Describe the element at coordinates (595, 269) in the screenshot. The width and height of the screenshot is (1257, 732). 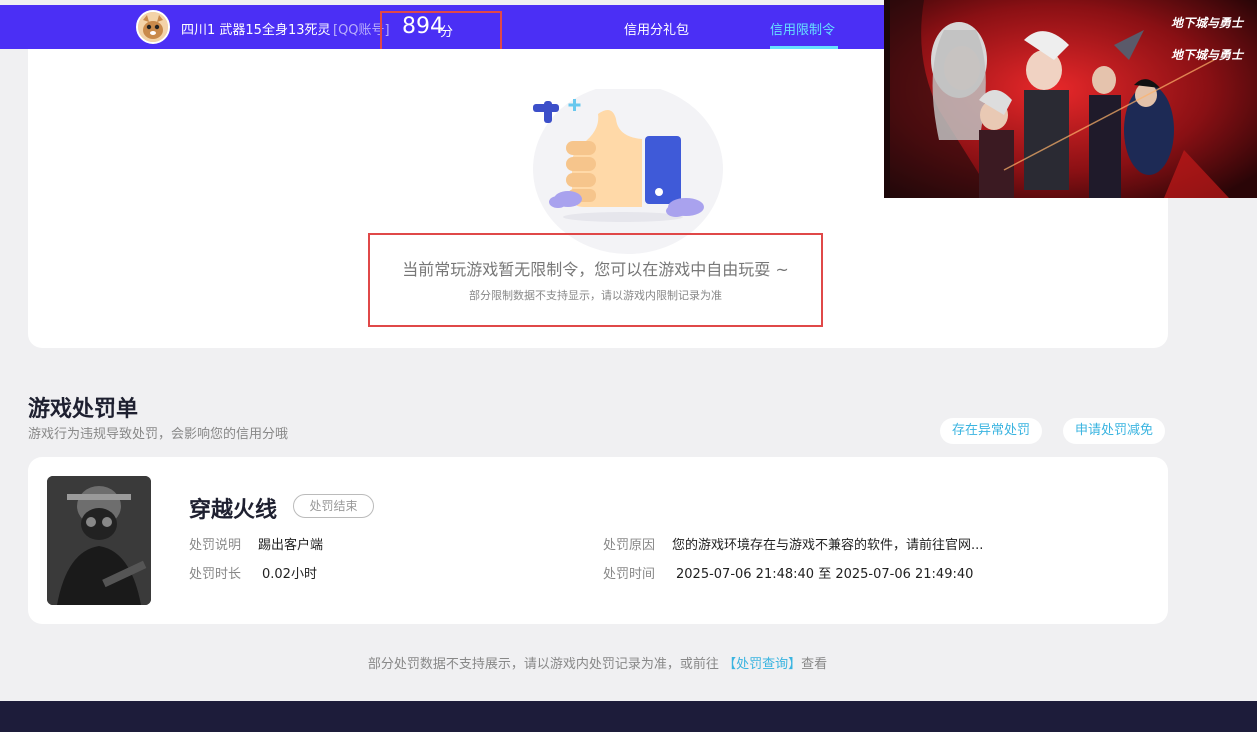
I see `limit-message: 当前常玩游戏暂无限制令，您可以在游戏中自由玩耍 ~` at that location.